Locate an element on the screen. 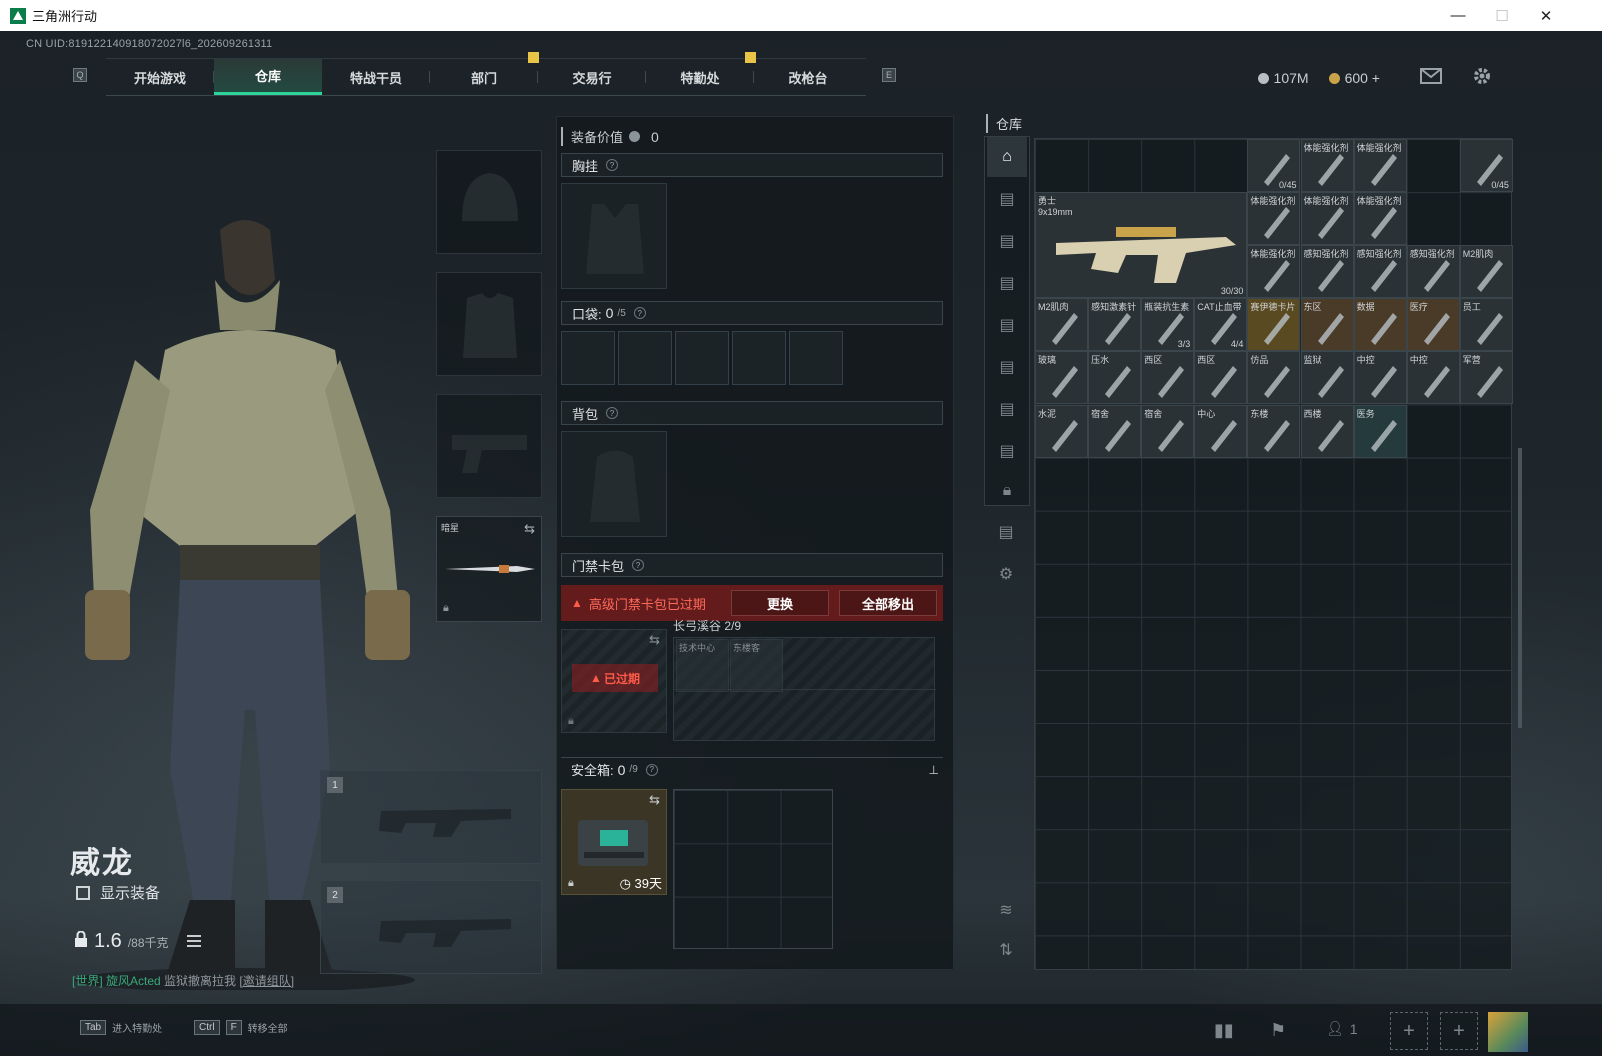 This screenshot has height=1056, width=1602. close-button: ✕ is located at coordinates (1546, 15).